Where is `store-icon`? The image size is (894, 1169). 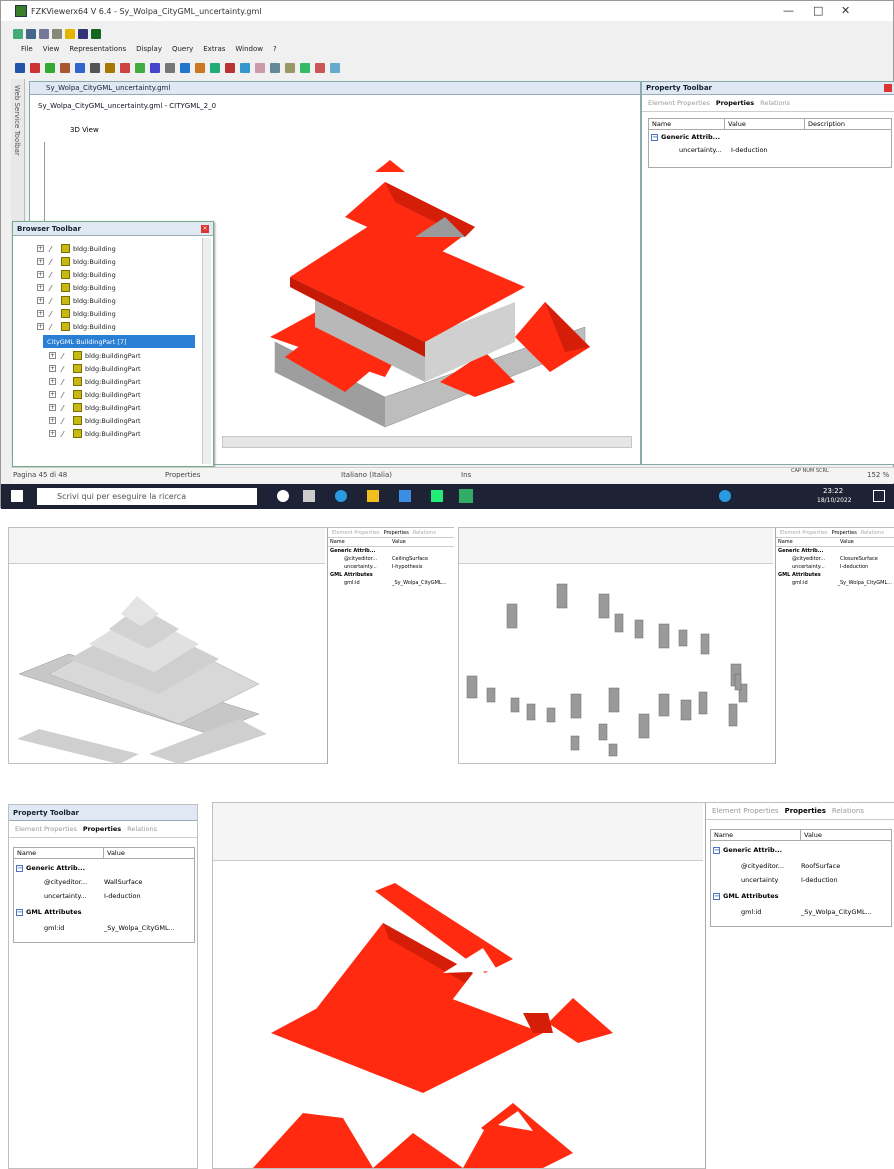 store-icon is located at coordinates (405, 496).